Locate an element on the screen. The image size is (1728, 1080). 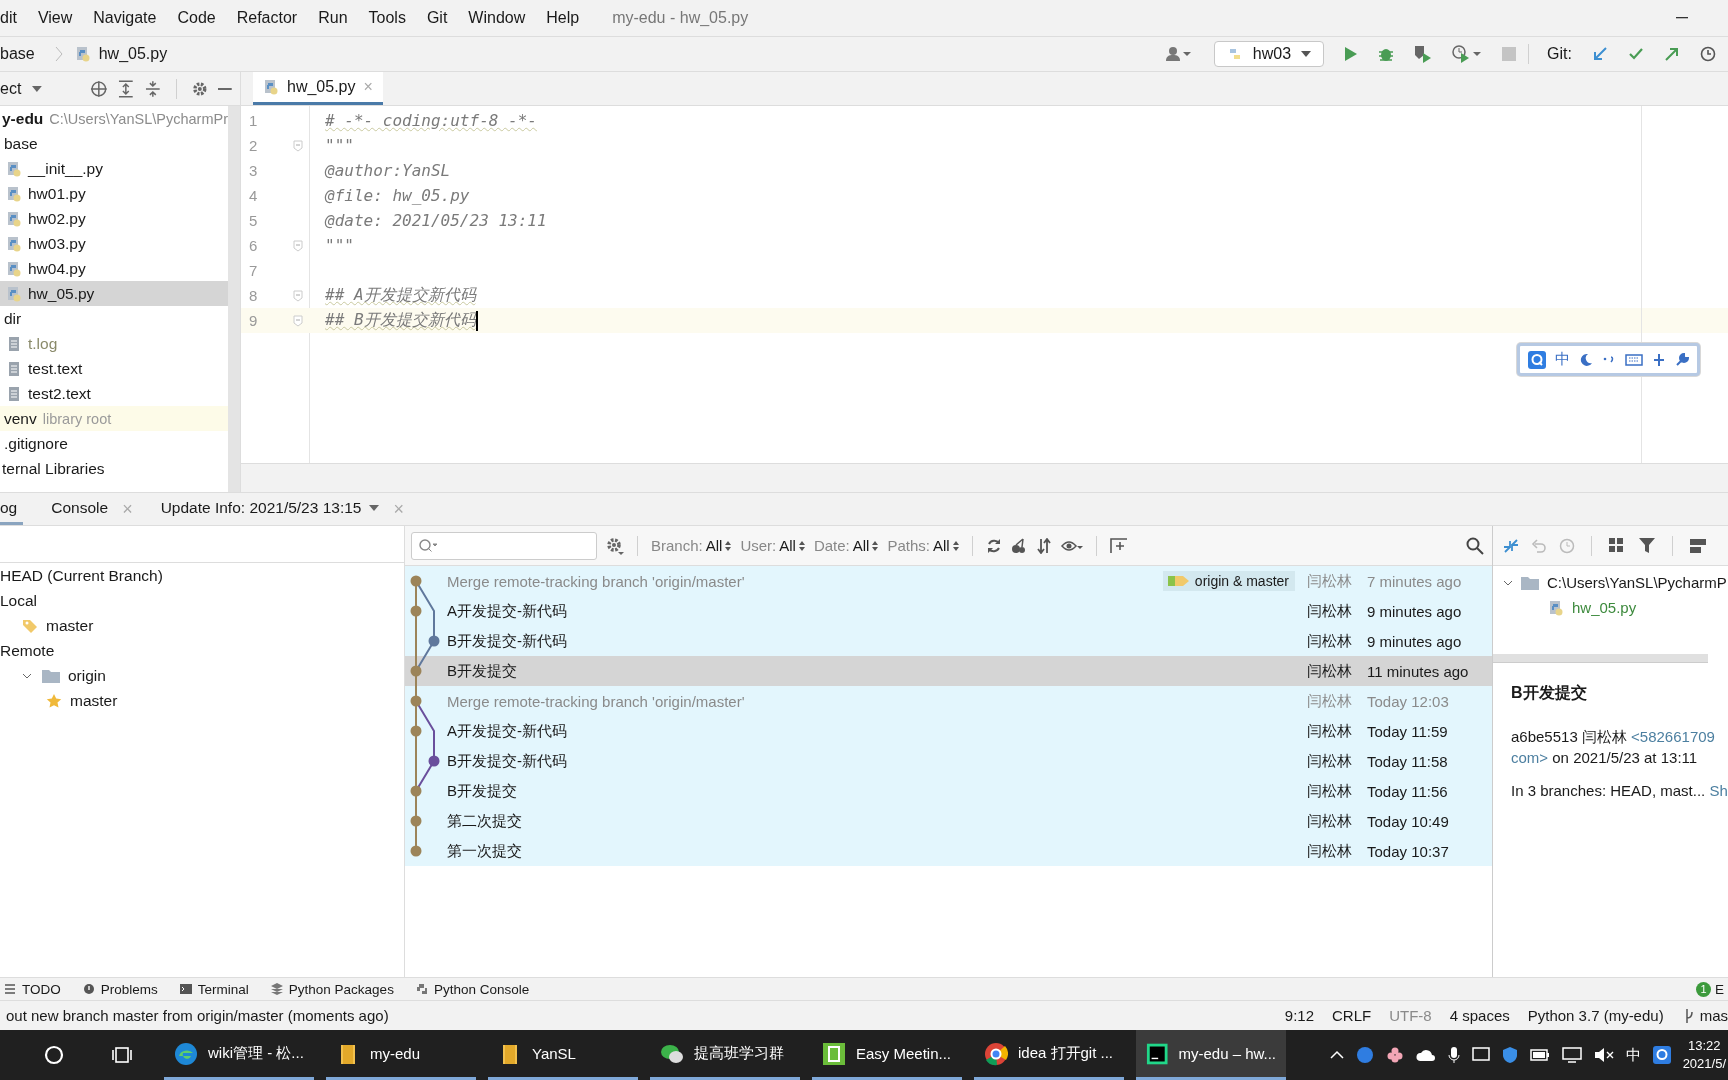
commit-row: A开发提交-新代码 闫松林 9 minutes ago is located at coordinates (948, 611).